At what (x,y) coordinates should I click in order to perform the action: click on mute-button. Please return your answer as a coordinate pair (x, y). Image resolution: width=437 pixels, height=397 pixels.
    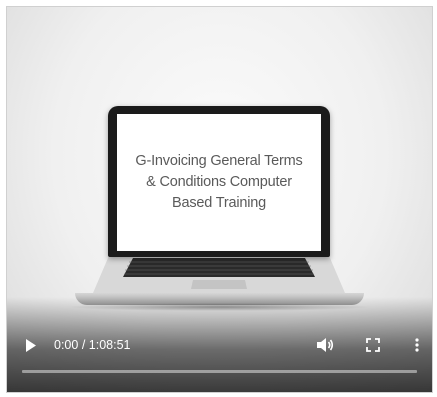
    Looking at the image, I should click on (325, 345).